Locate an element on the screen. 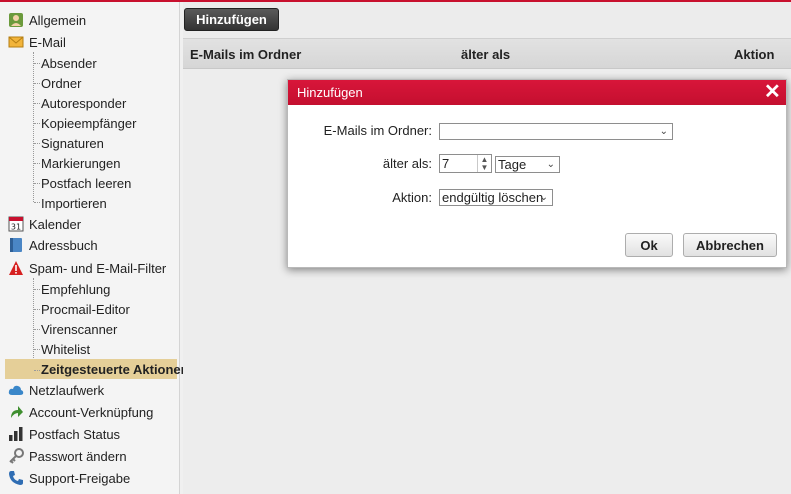  address-book-icon is located at coordinates (16, 245).